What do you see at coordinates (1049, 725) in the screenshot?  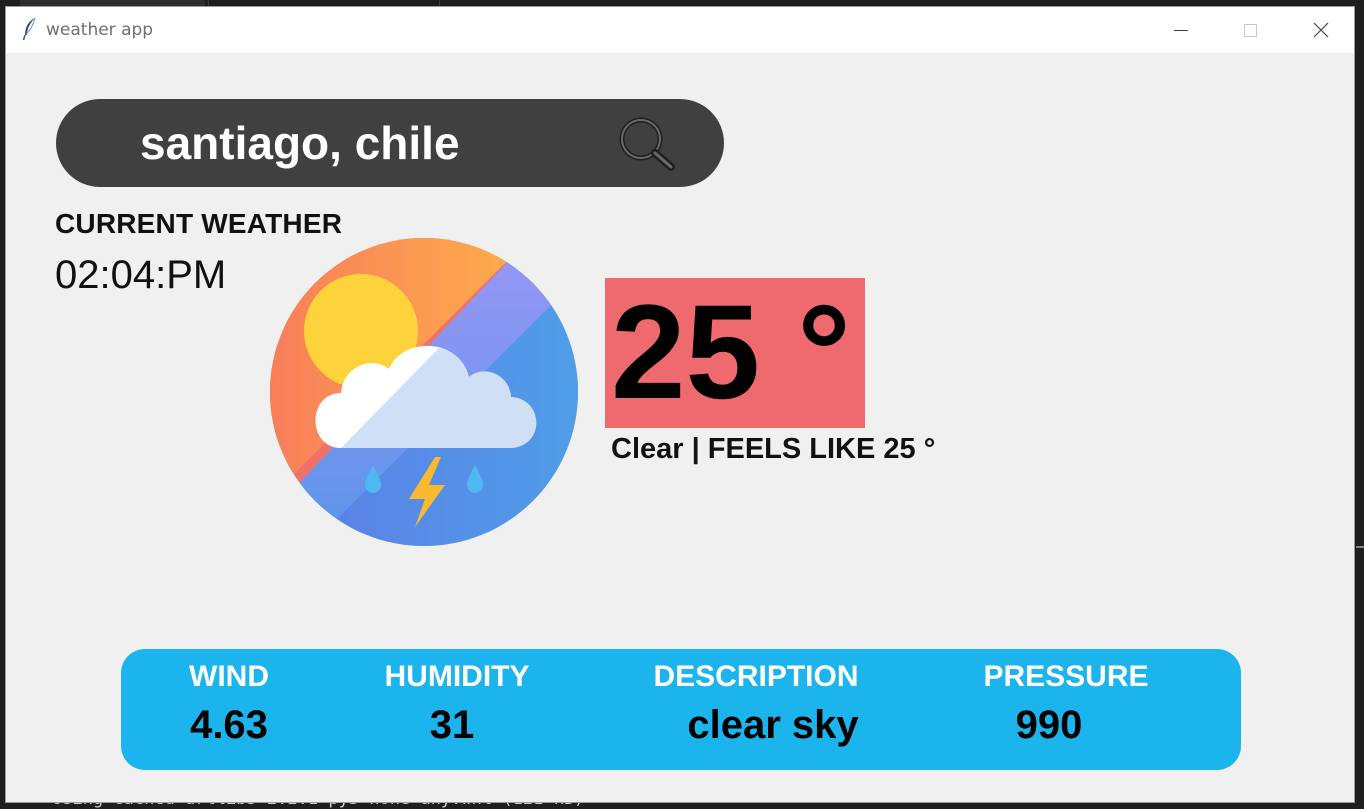 I see `stat-value-pressure: 990` at bounding box center [1049, 725].